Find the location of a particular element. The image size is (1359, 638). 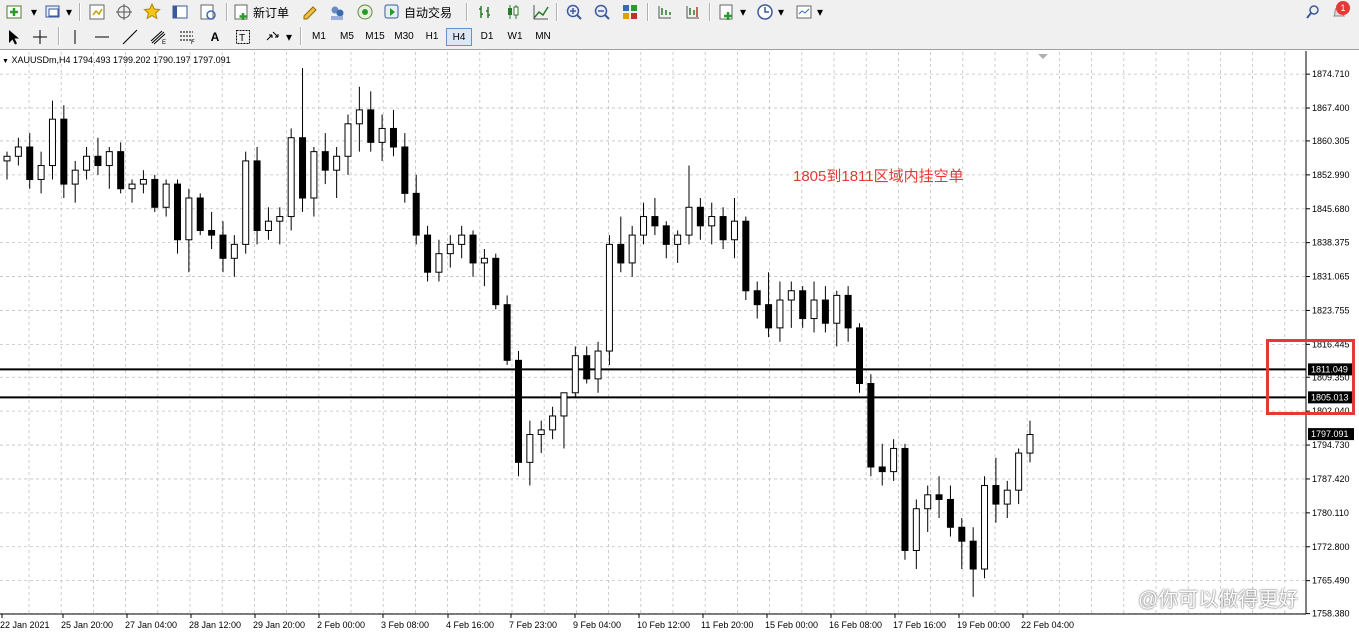

equidistant-channel-icon: E is located at coordinates (159, 37).